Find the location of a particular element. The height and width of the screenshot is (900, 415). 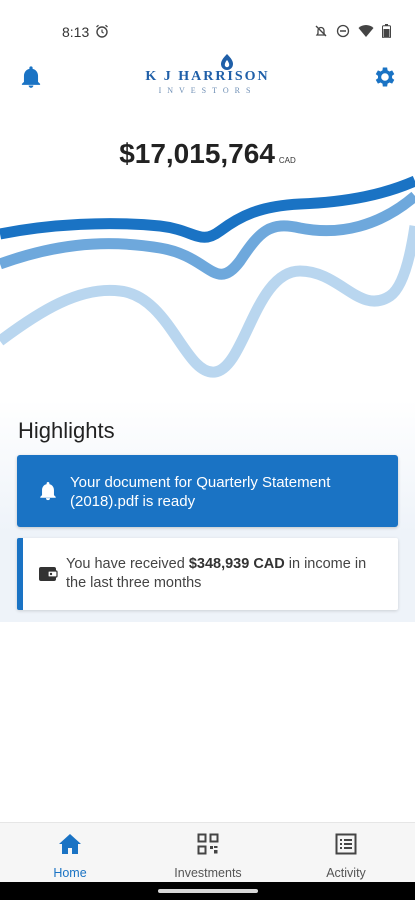

nav-activity: Activity is located at coordinates (346, 856).